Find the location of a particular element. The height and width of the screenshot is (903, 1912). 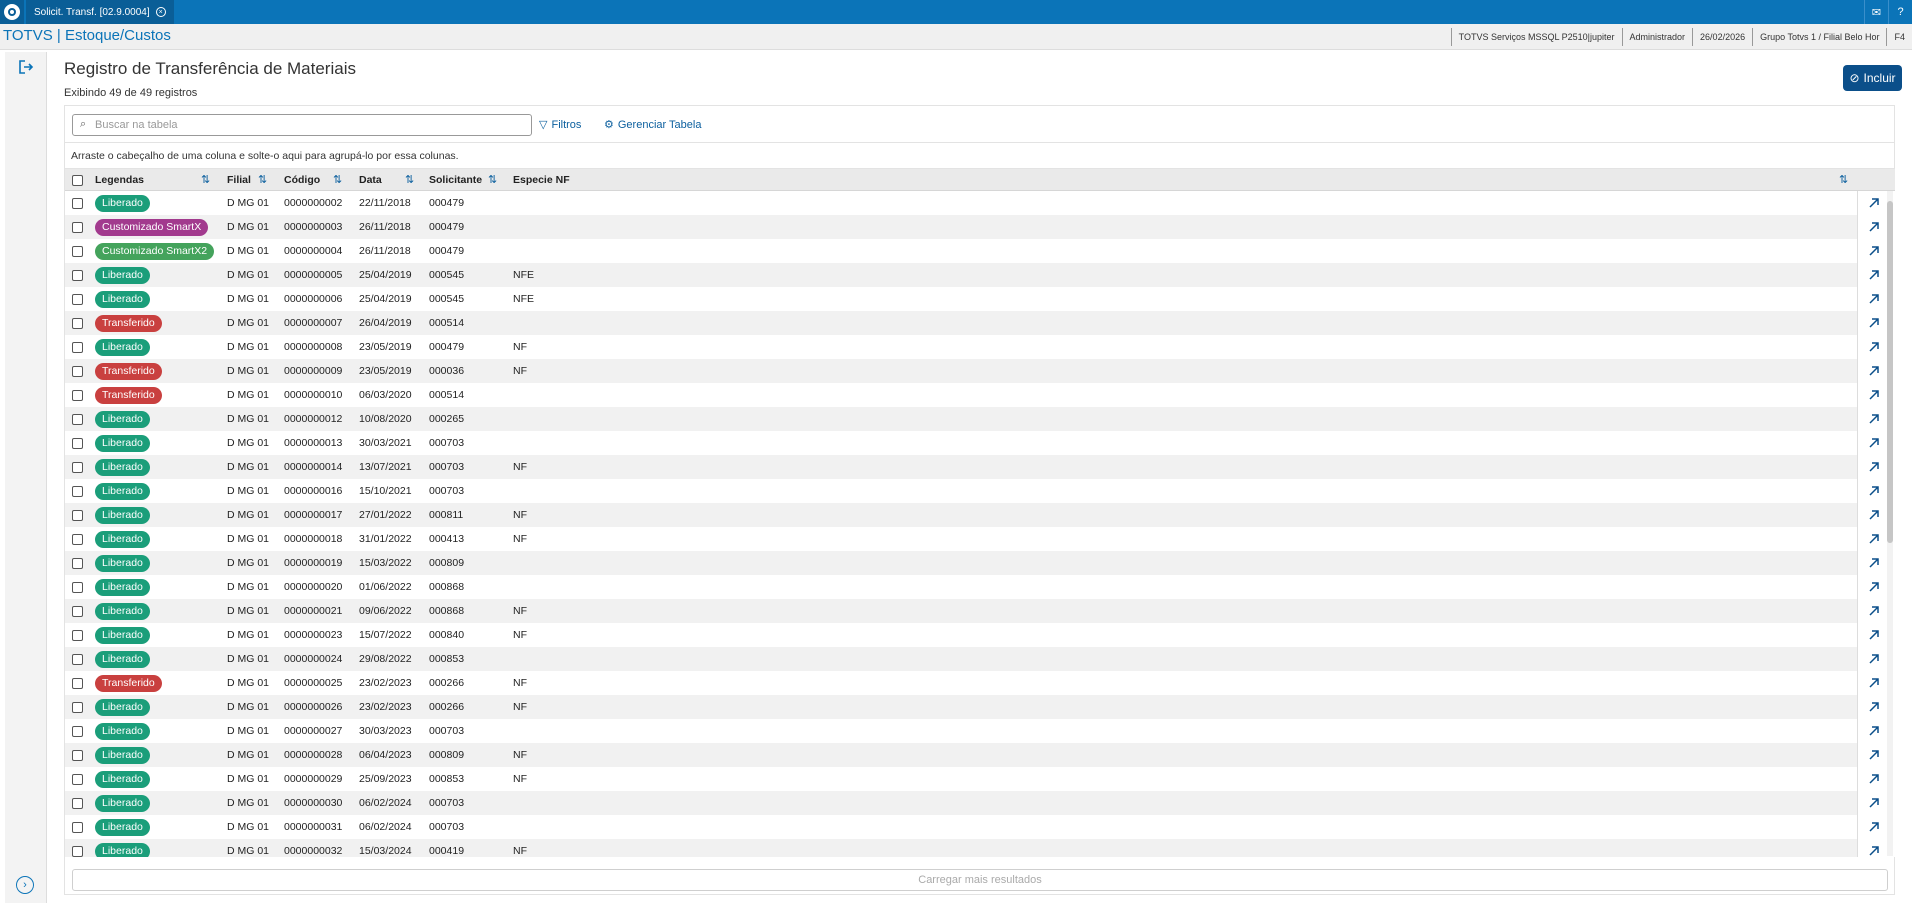

scrollbar-thumb is located at coordinates (1890, 372).